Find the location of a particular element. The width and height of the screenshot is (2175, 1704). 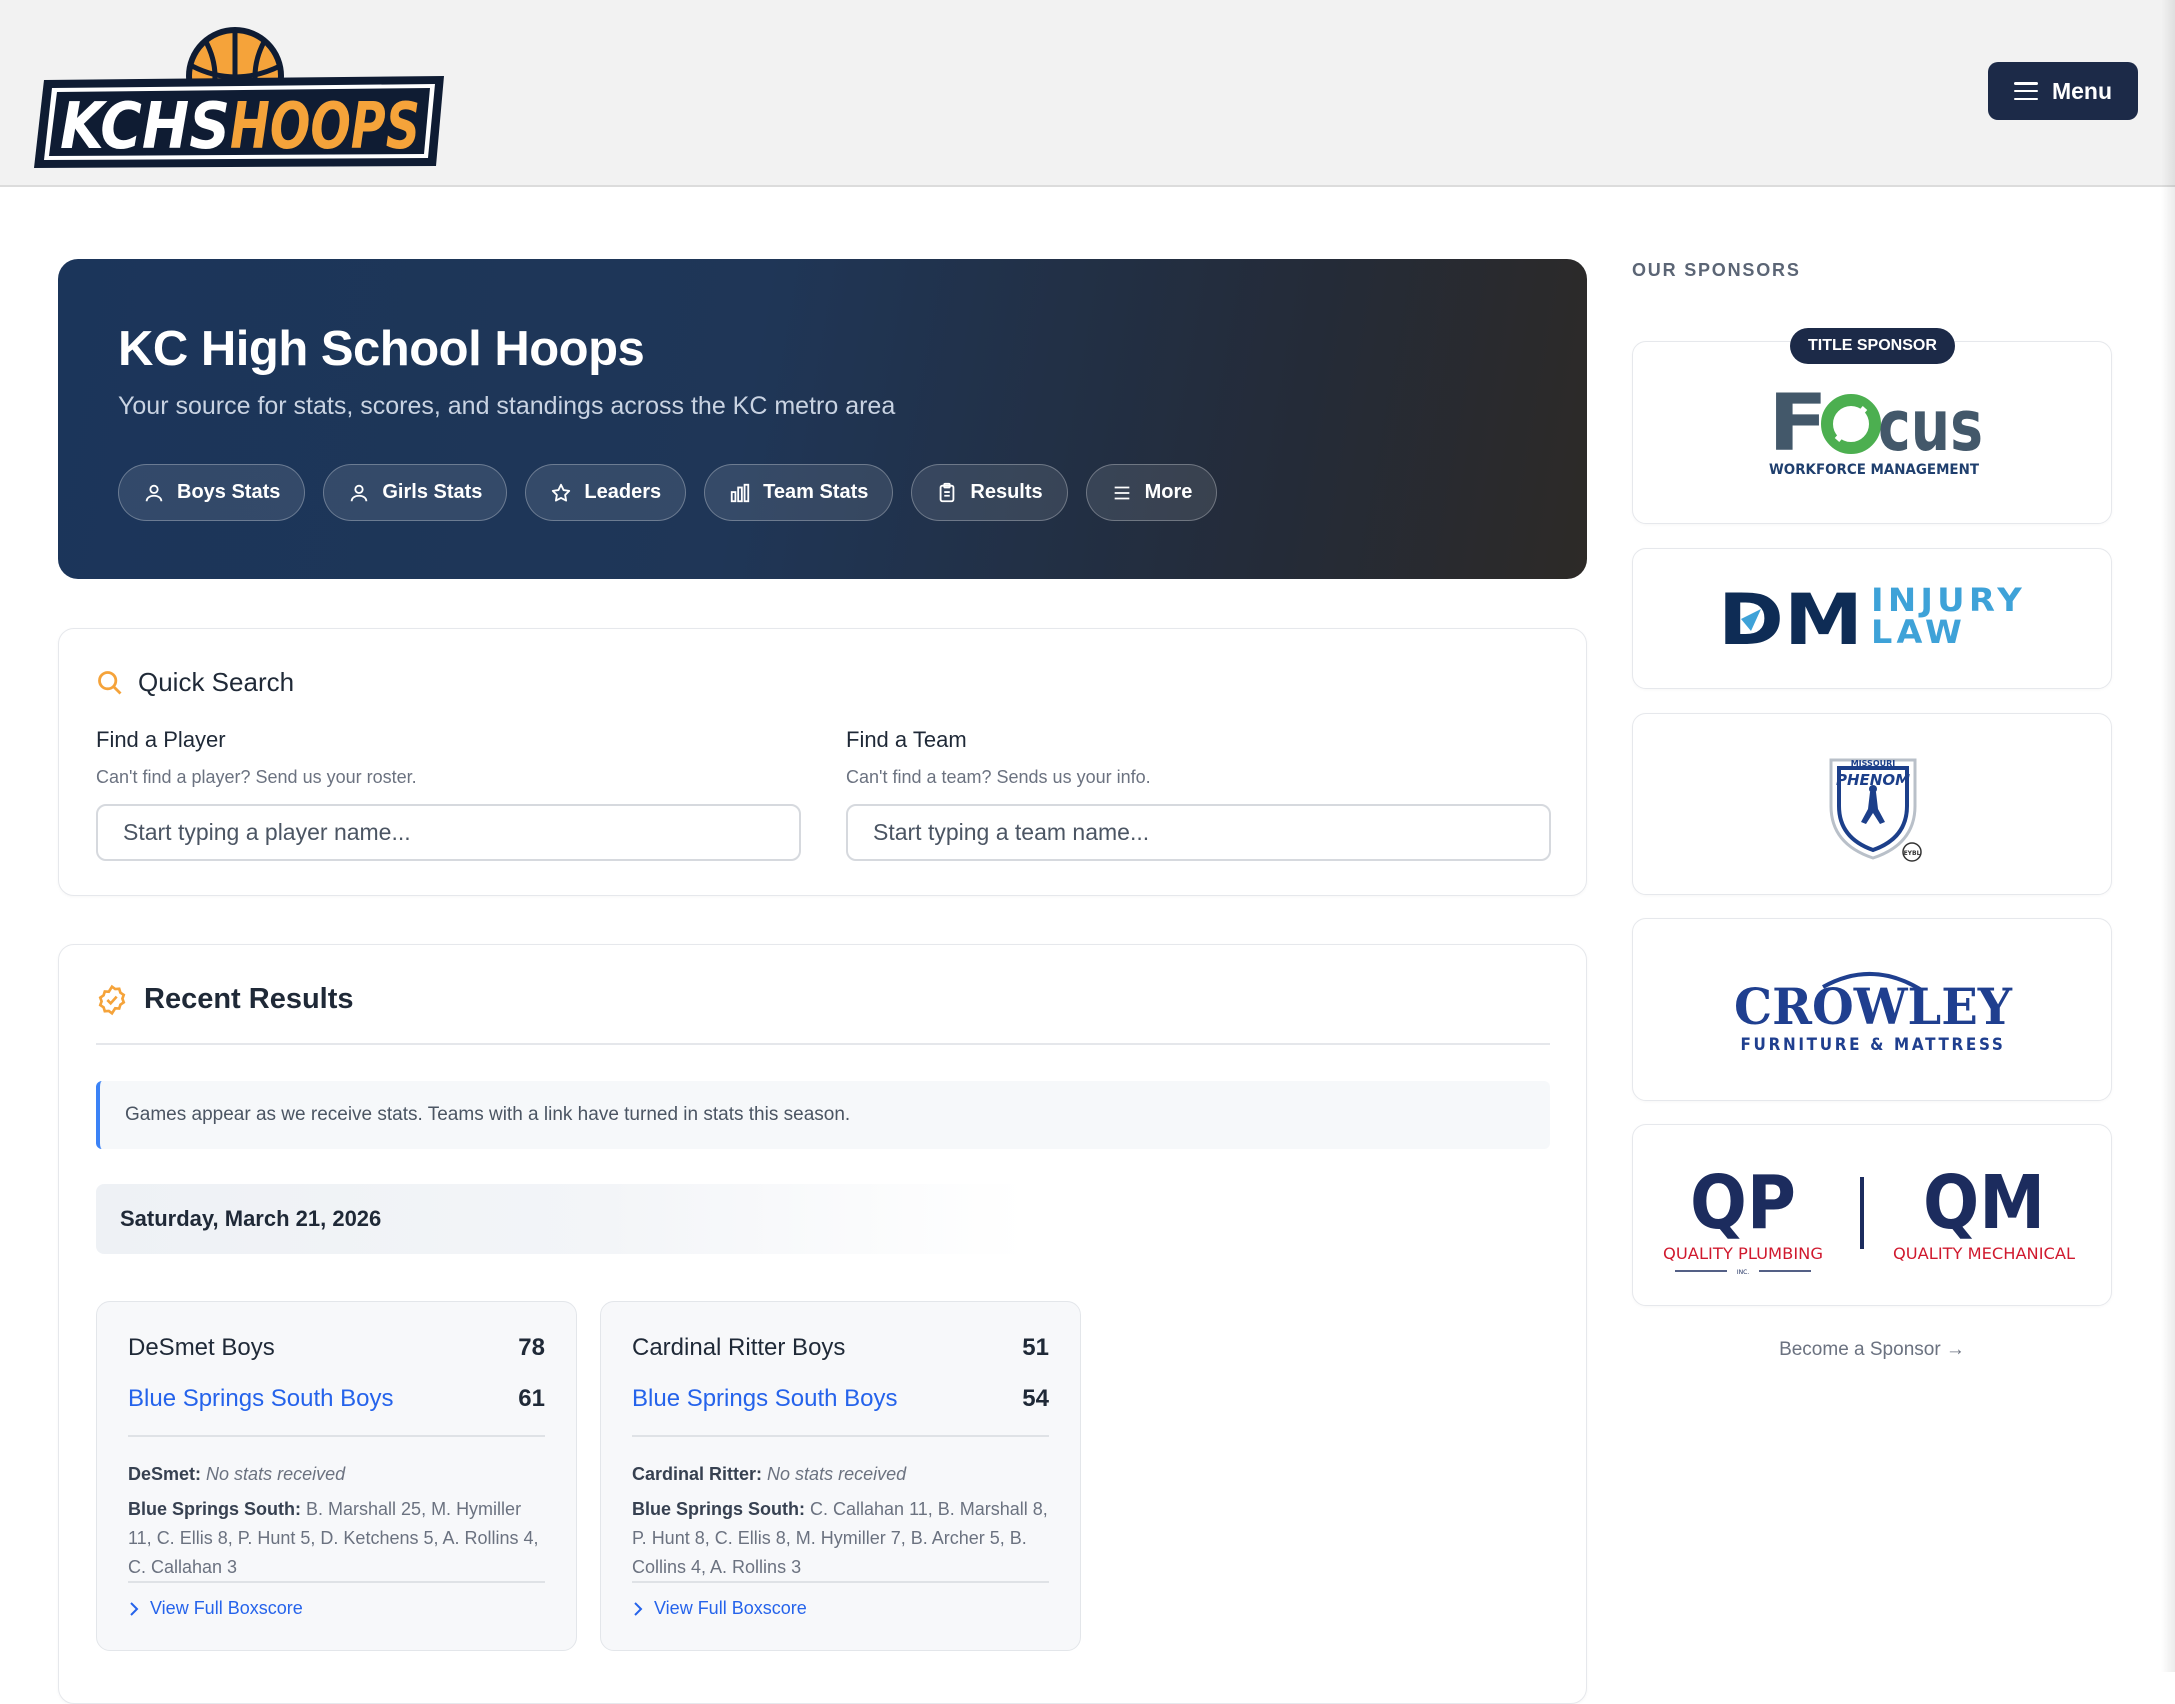

page-edge-shadow is located at coordinates (2168, 836).